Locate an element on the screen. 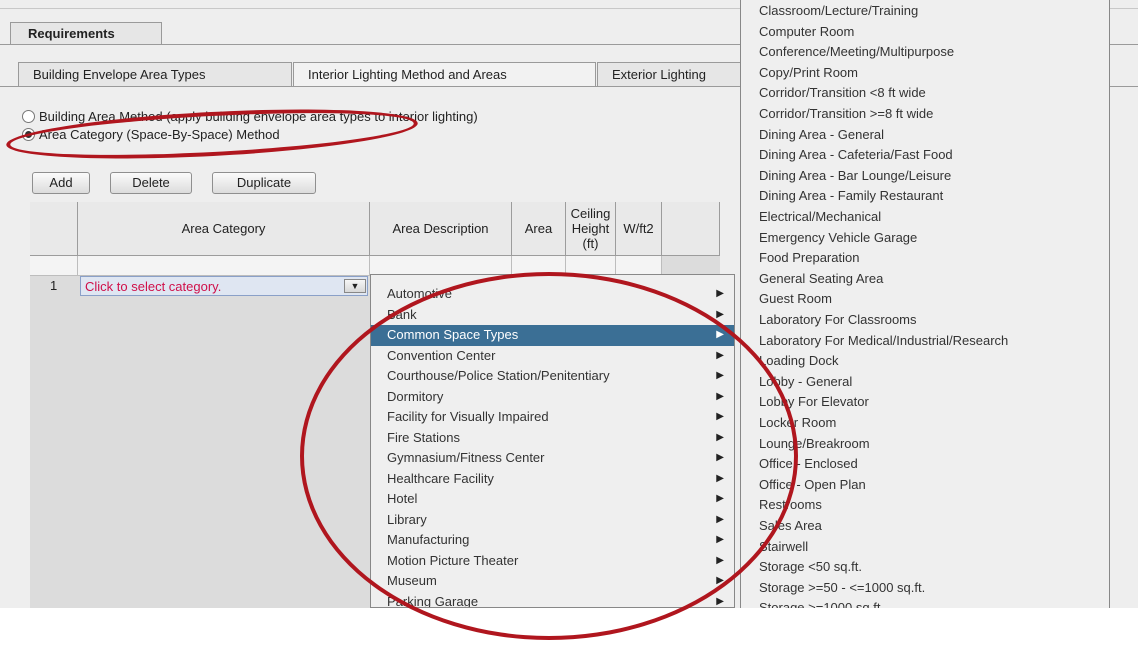 The image size is (1138, 645). submenu-item: Dining Area - Bar Lounge/Leisure is located at coordinates (925, 176).